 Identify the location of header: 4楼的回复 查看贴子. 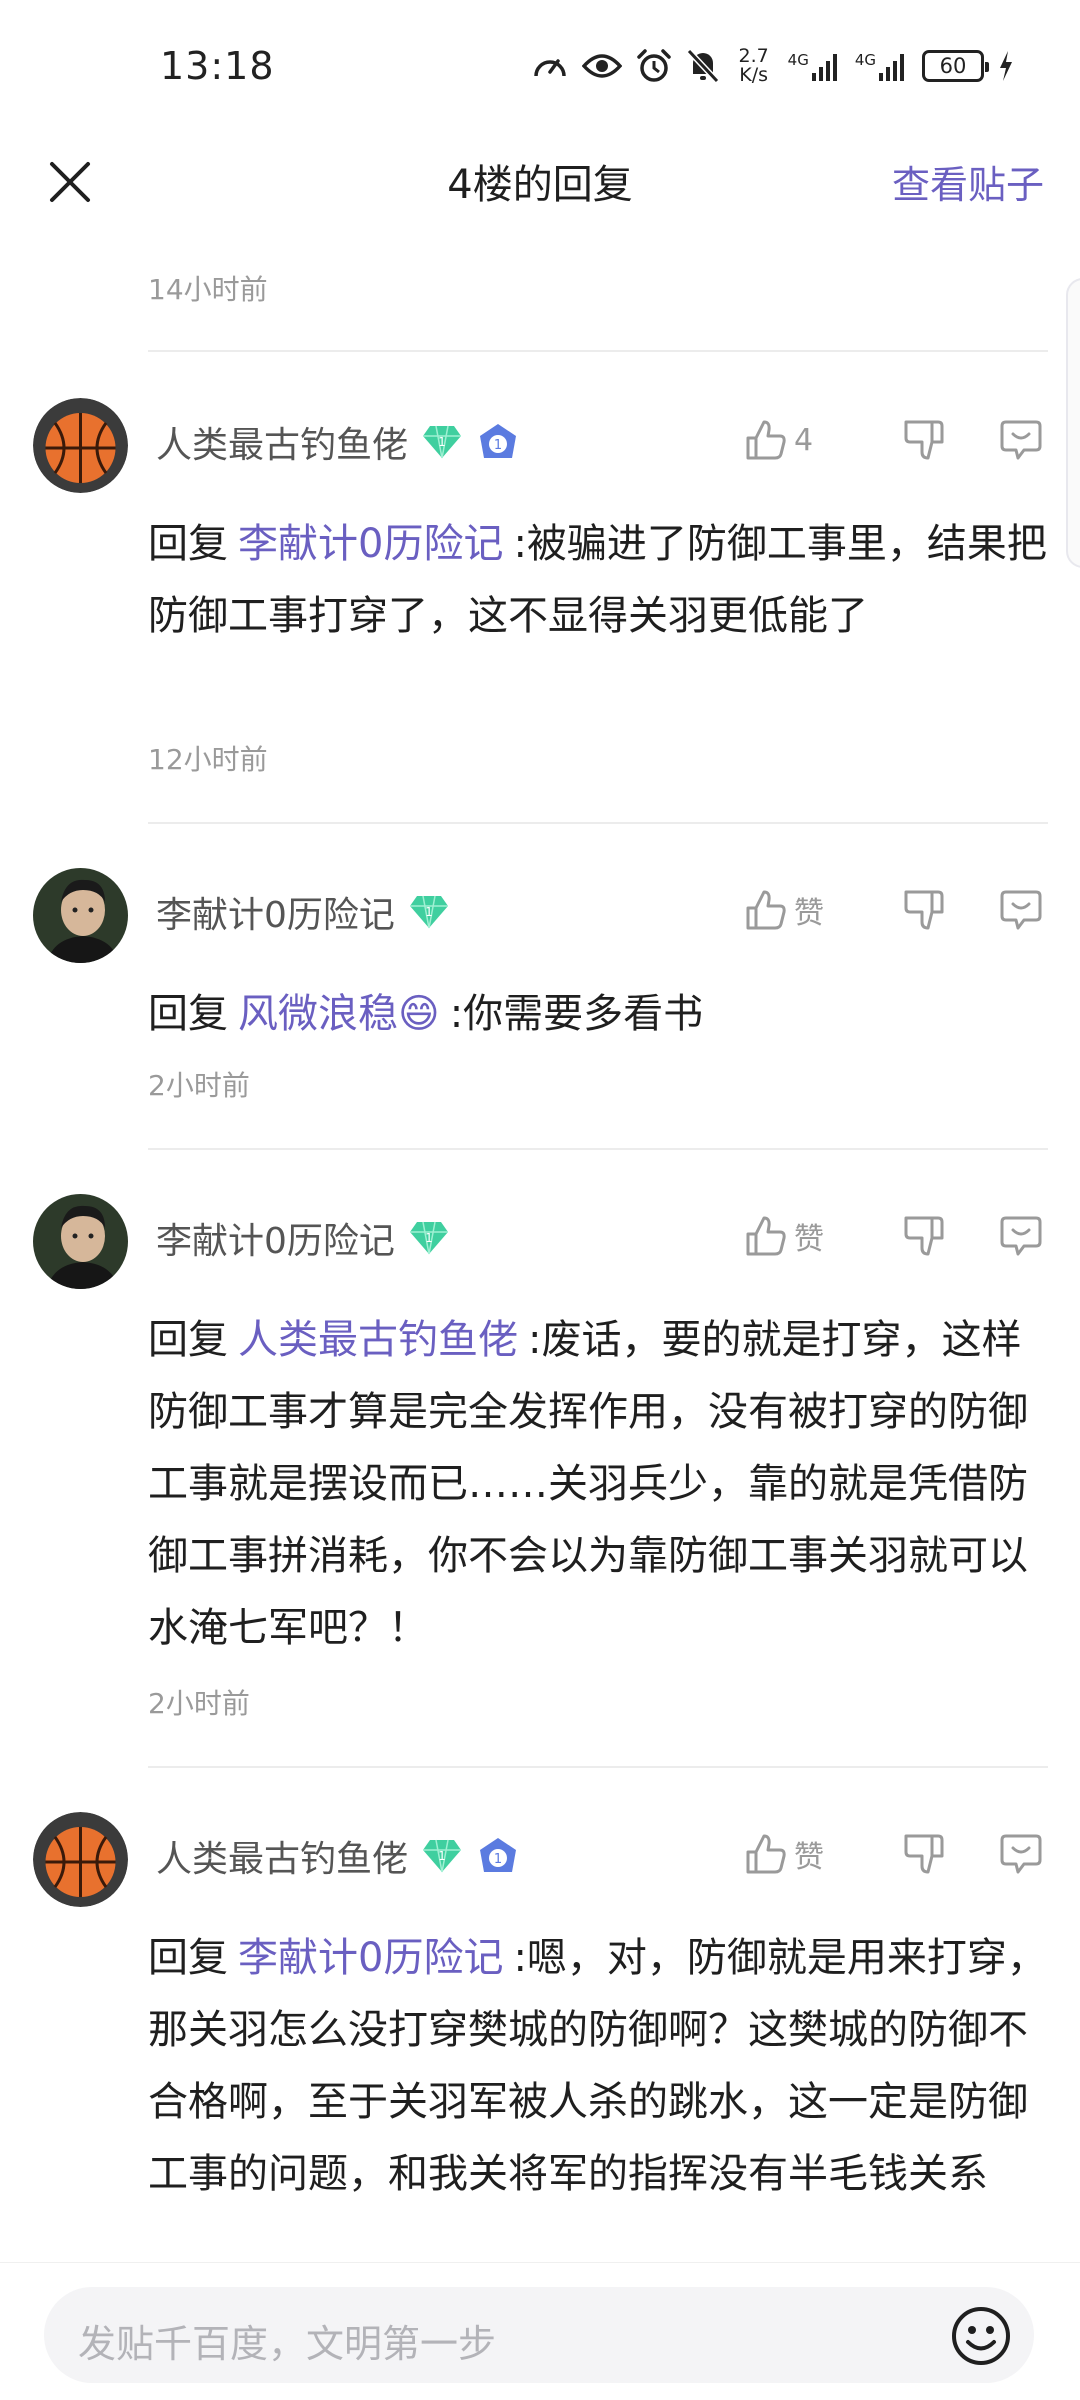
(540, 190).